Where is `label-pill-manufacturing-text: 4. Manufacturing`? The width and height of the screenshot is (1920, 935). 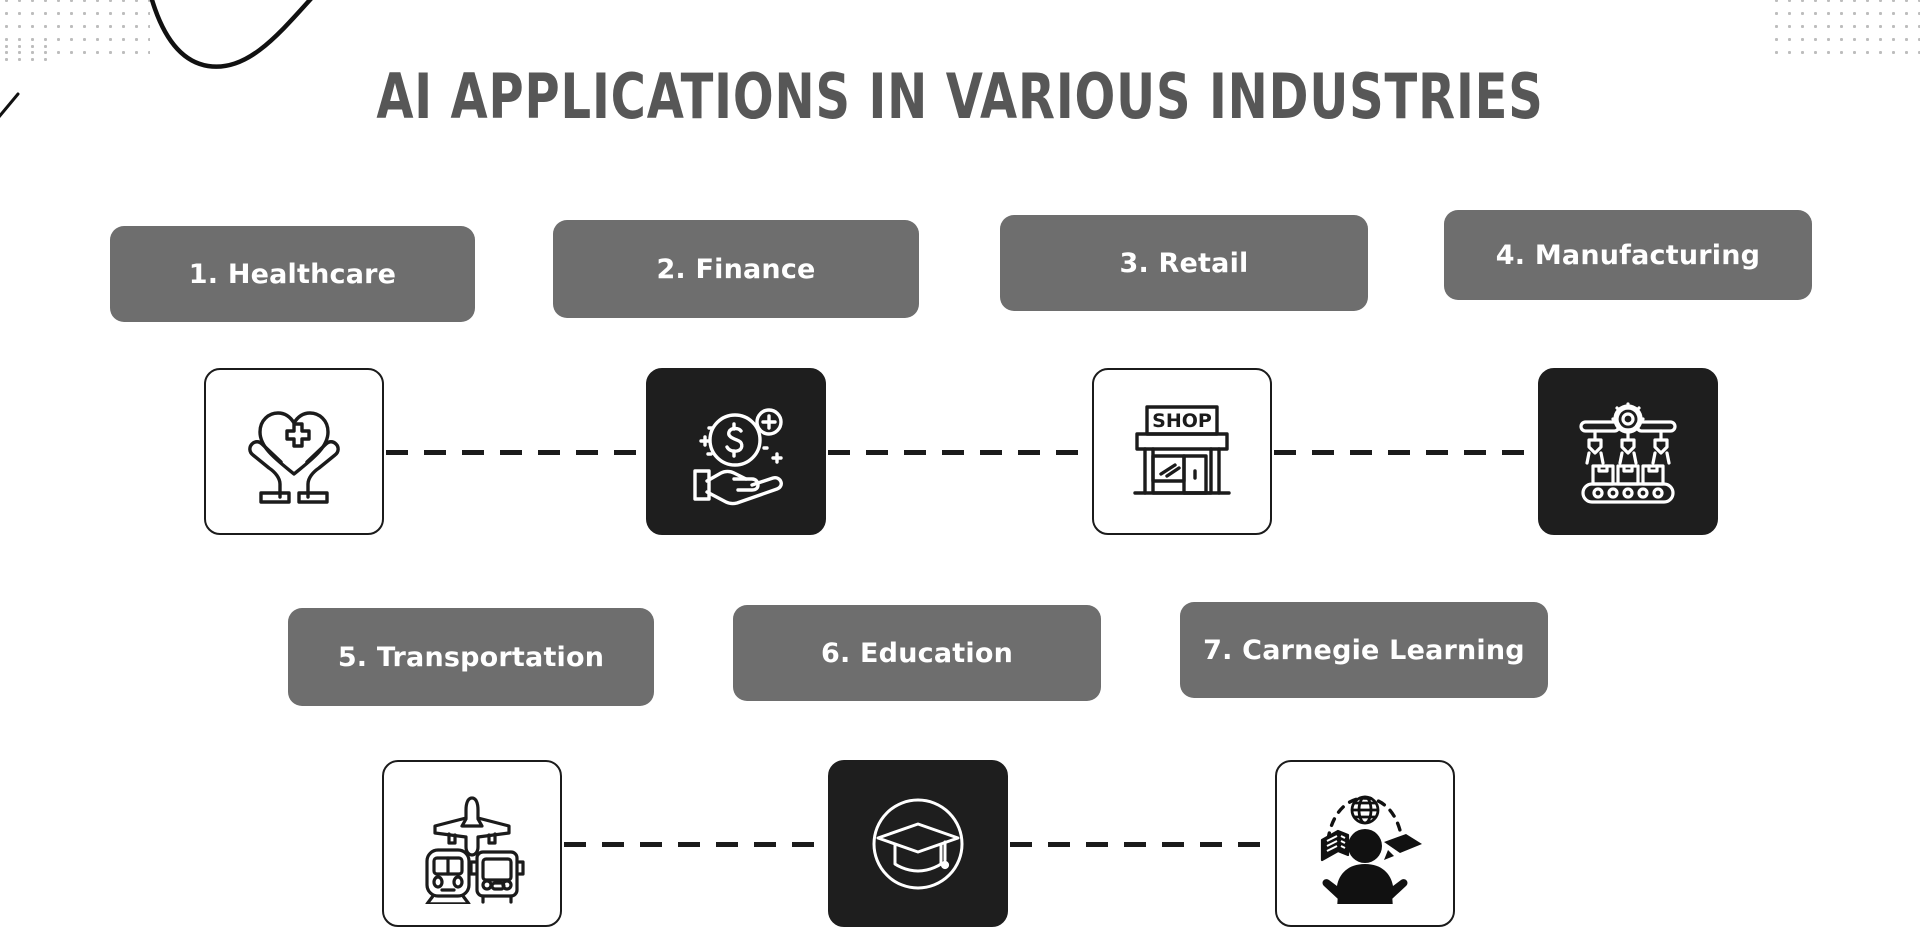 label-pill-manufacturing-text: 4. Manufacturing is located at coordinates (1628, 255).